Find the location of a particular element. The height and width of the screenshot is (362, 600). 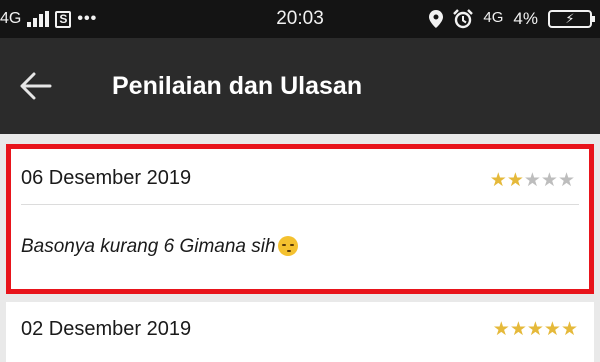

page-title: Penilaian dan Ulasan is located at coordinates (237, 86).